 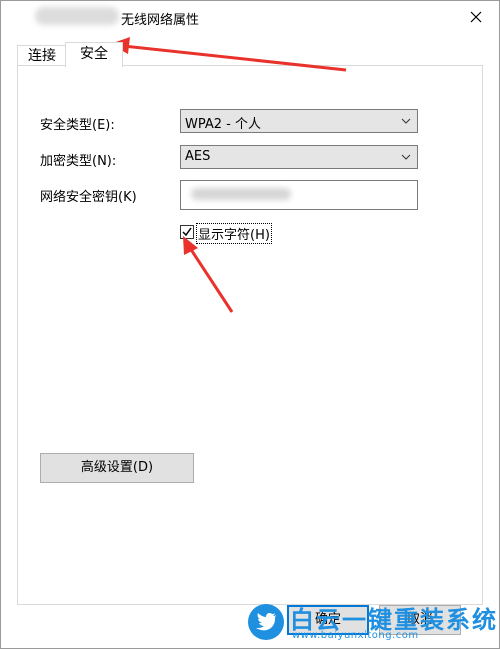 What do you see at coordinates (250, 17) in the screenshot?
I see `title-bar: 无线网络属性` at bounding box center [250, 17].